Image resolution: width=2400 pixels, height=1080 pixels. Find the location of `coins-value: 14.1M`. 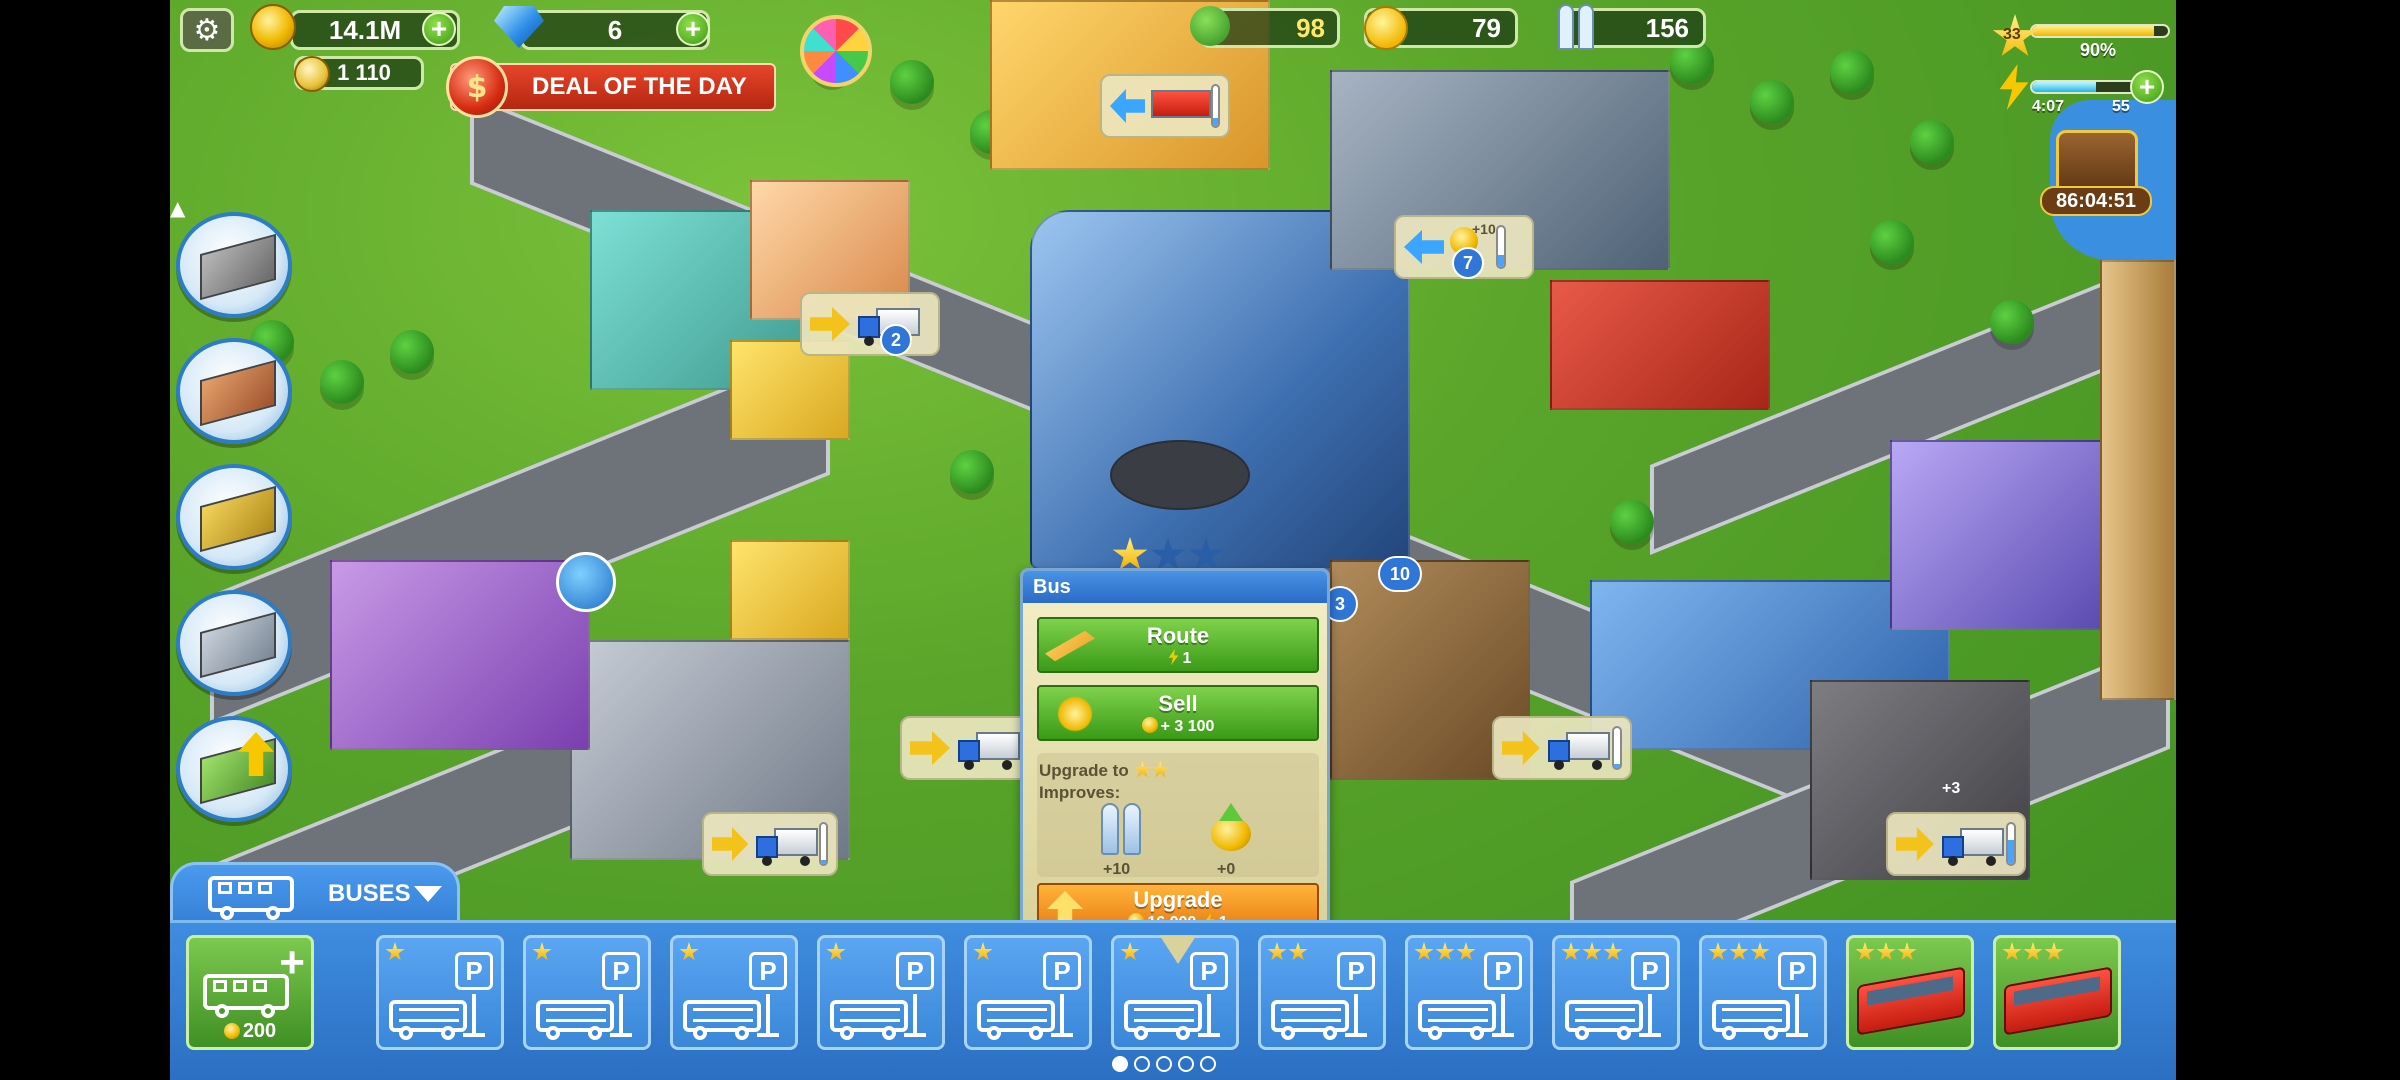

coins-value: 14.1M is located at coordinates (365, 29).